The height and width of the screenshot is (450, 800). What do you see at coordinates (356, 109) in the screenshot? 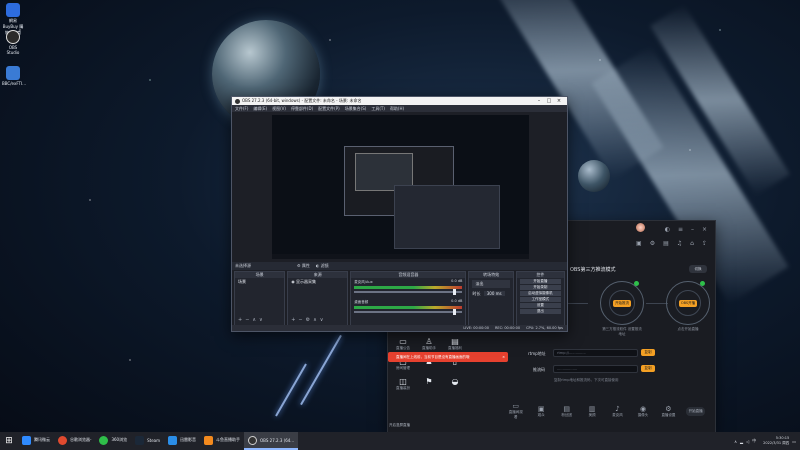
I see `menu-scene-collection: 场景集合(S)` at bounding box center [356, 109].